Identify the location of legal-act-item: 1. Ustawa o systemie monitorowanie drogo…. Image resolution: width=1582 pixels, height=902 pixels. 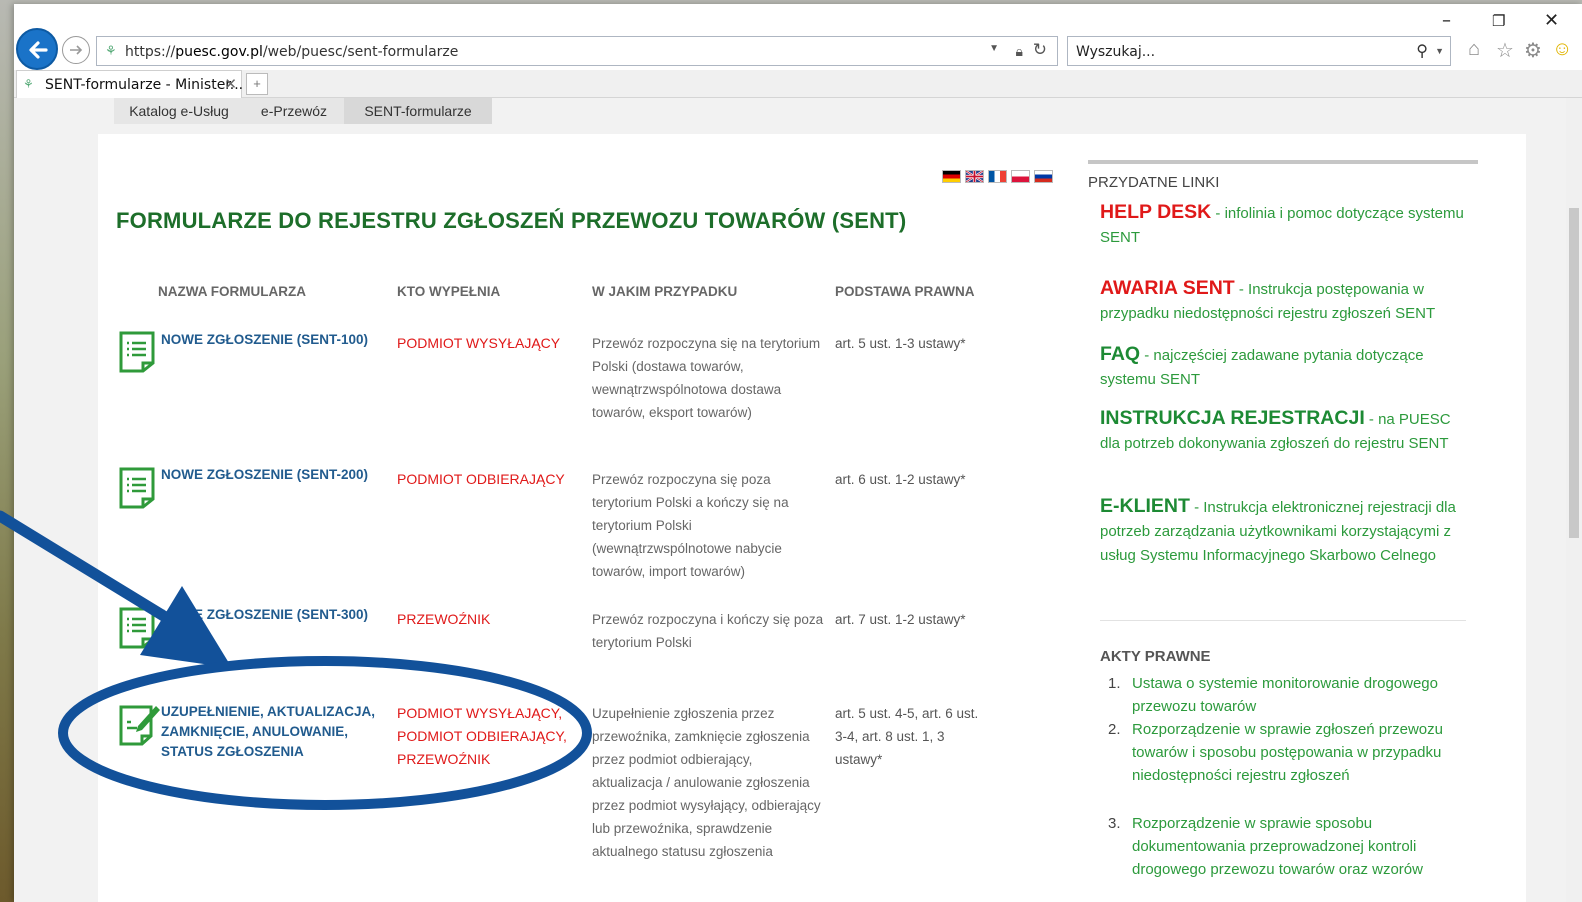
(1284, 696).